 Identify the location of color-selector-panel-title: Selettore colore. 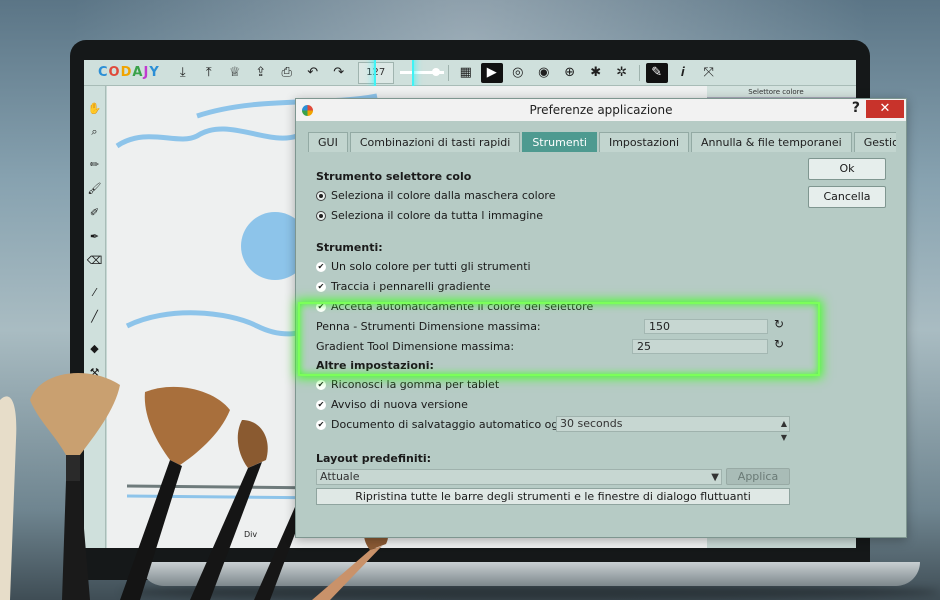
(776, 92).